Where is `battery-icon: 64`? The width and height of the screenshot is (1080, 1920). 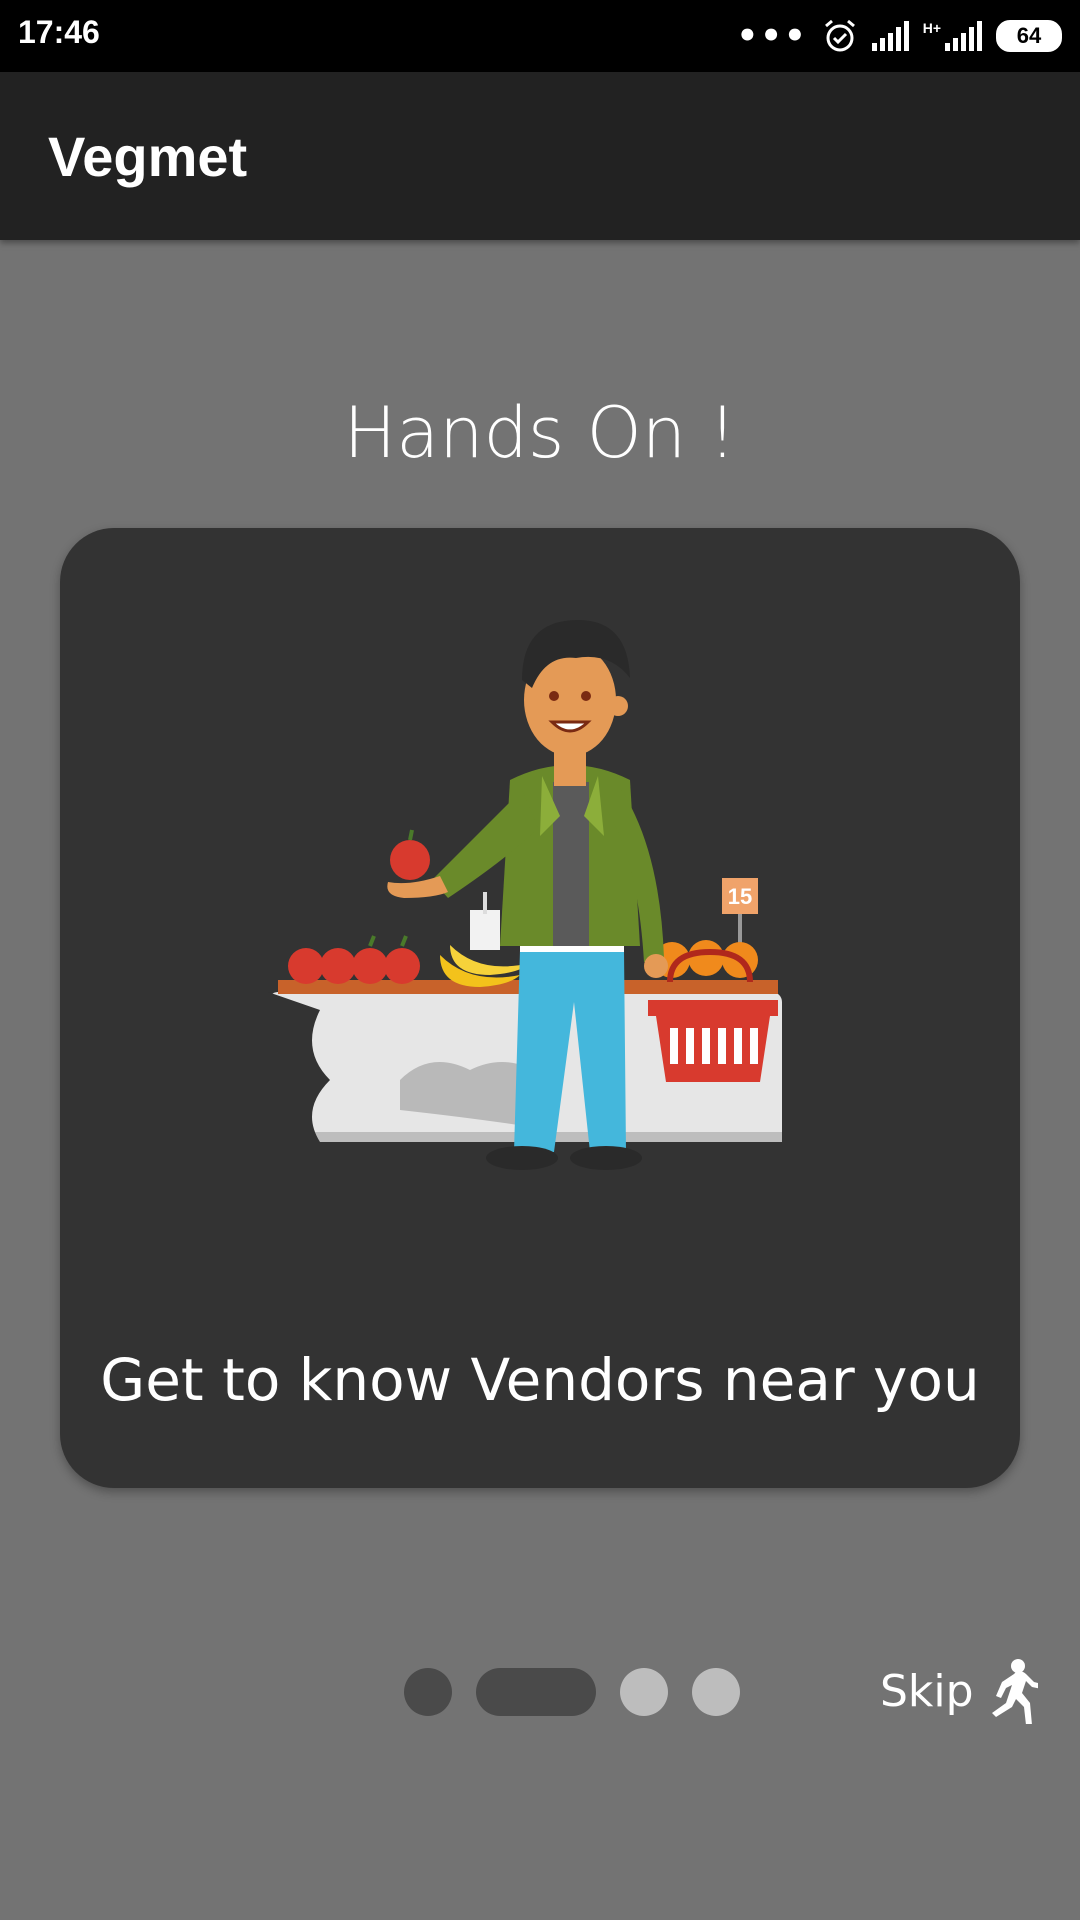
battery-icon: 64 is located at coordinates (1029, 36).